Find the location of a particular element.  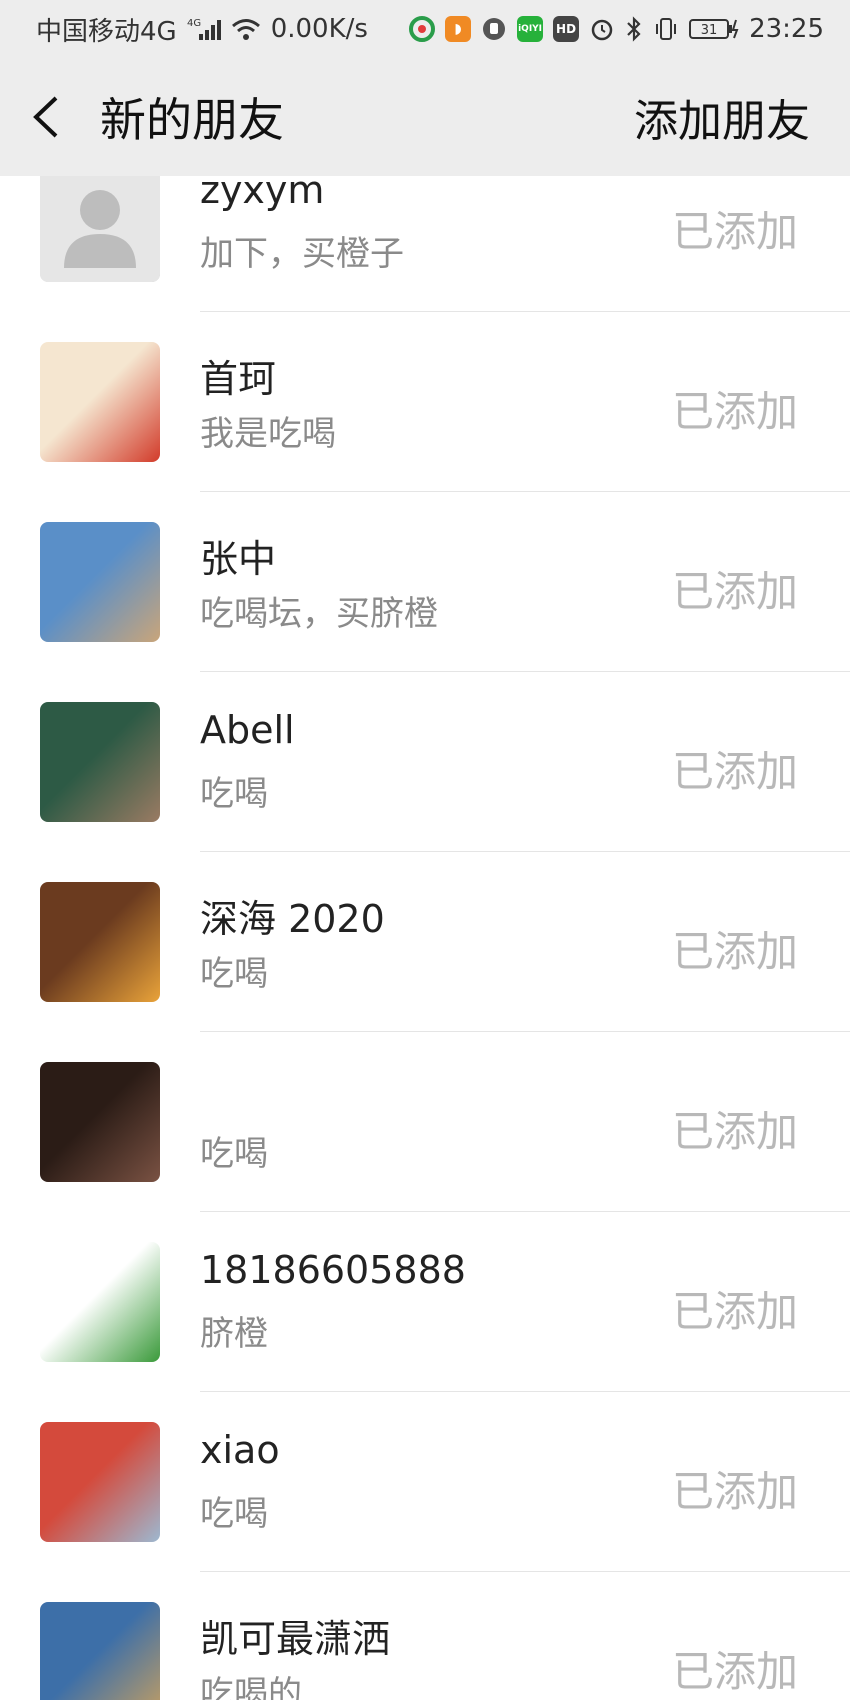

status-right: ◗ iQIYI HD 31 23:25 is located at coordinates (616, 29).